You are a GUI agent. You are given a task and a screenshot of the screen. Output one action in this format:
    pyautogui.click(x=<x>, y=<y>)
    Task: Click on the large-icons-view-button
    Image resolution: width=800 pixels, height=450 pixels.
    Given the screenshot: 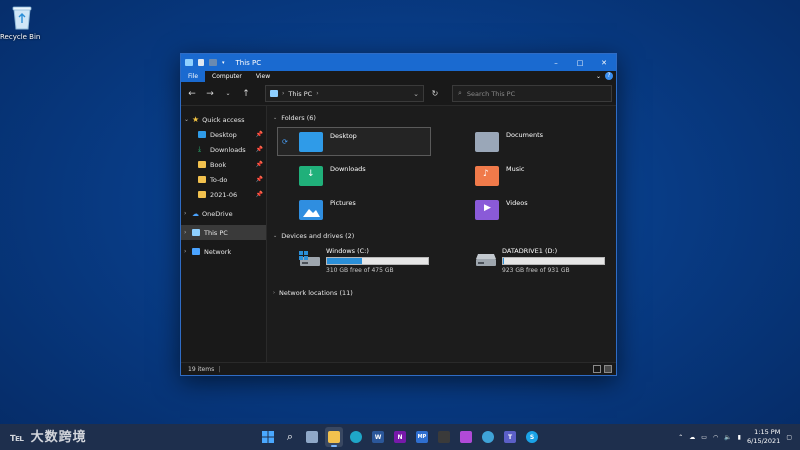 What is the action you would take?
    pyautogui.click(x=608, y=369)
    